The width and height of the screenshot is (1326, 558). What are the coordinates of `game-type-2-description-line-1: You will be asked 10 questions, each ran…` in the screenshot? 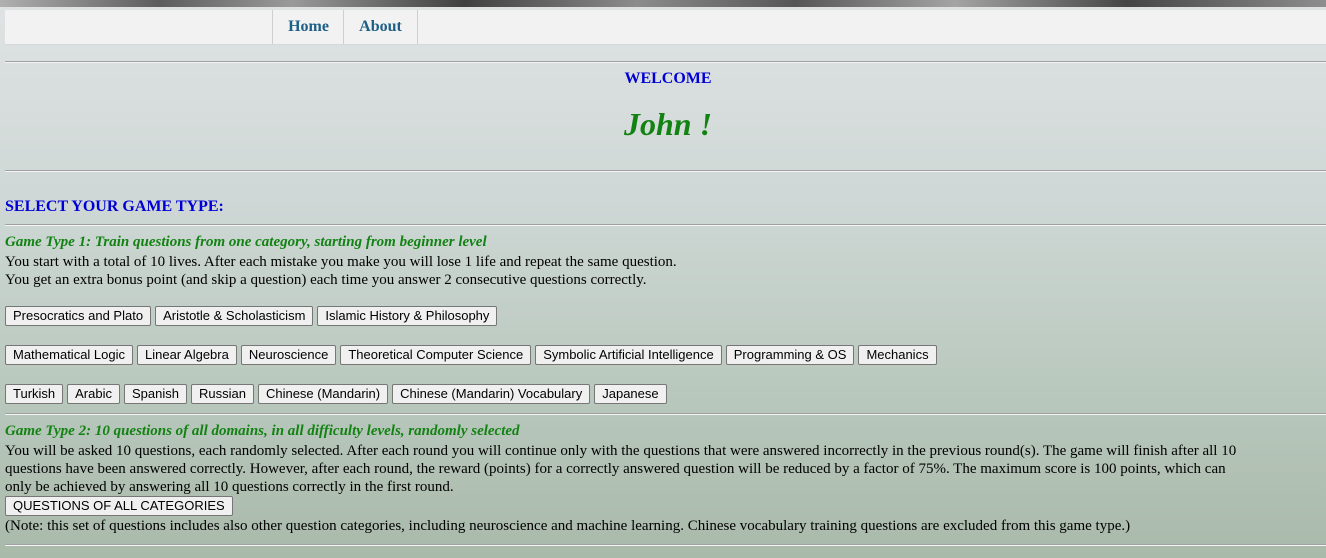 It's located at (621, 451).